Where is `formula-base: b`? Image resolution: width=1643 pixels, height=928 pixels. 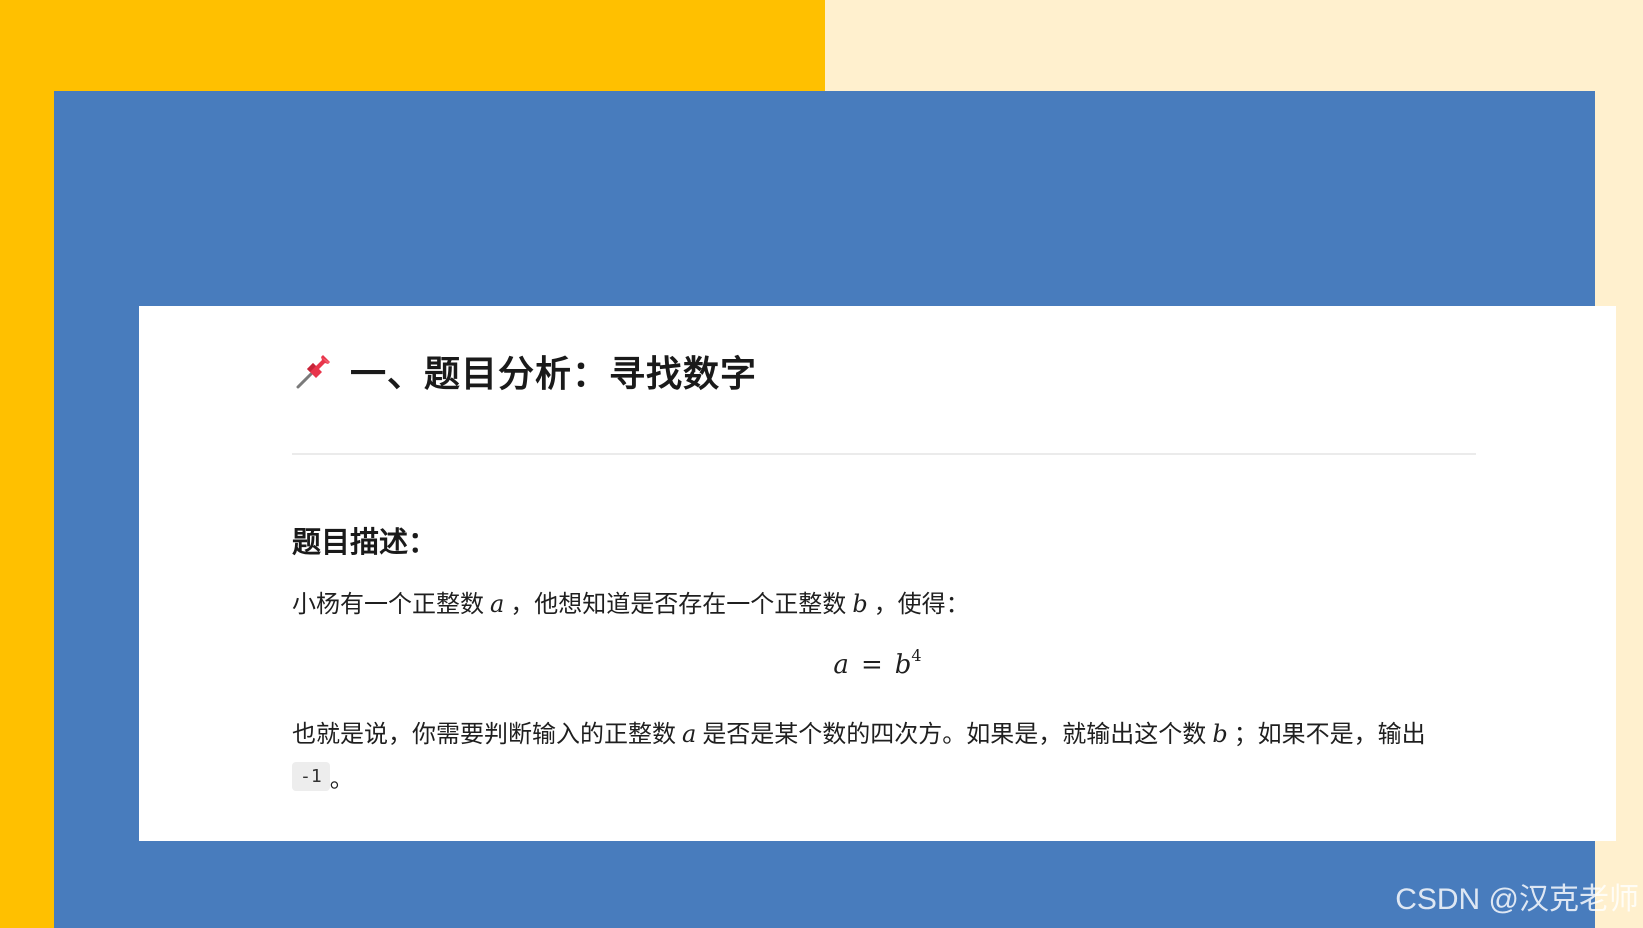
formula-base: b is located at coordinates (903, 665).